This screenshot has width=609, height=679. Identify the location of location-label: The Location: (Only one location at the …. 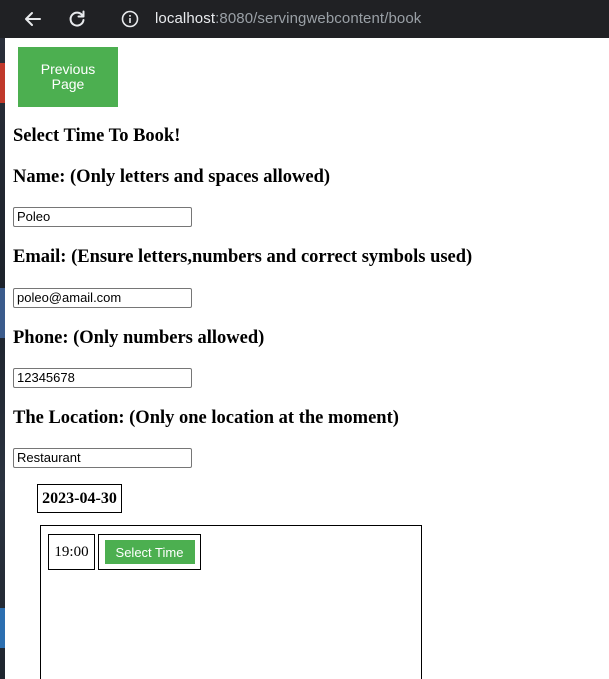
(206, 418).